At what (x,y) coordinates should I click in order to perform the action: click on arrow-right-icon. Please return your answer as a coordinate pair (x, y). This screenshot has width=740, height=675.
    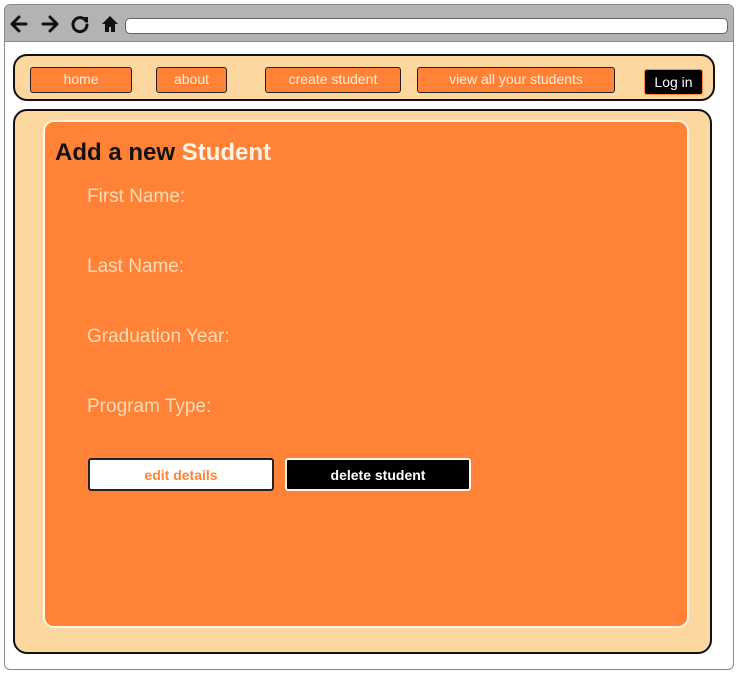
    Looking at the image, I should click on (50, 24).